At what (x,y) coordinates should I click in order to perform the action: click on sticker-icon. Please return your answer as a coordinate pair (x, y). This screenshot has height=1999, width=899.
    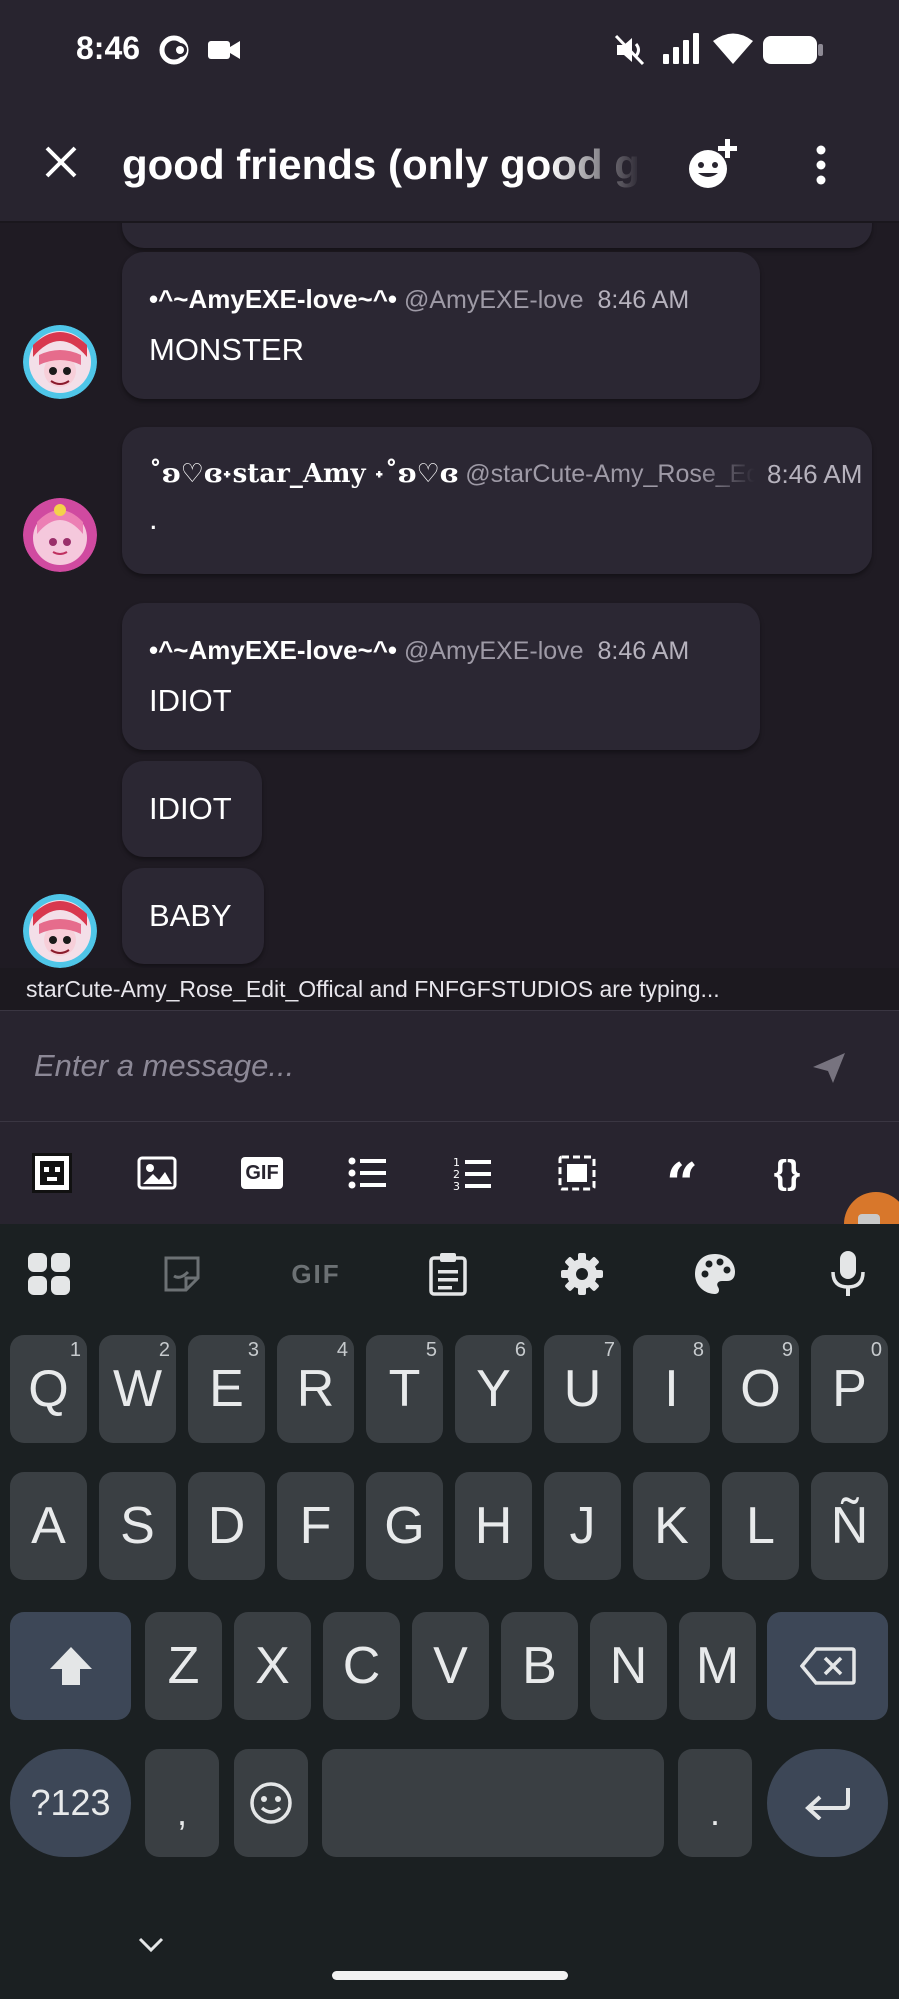
    Looking at the image, I should click on (52, 1173).